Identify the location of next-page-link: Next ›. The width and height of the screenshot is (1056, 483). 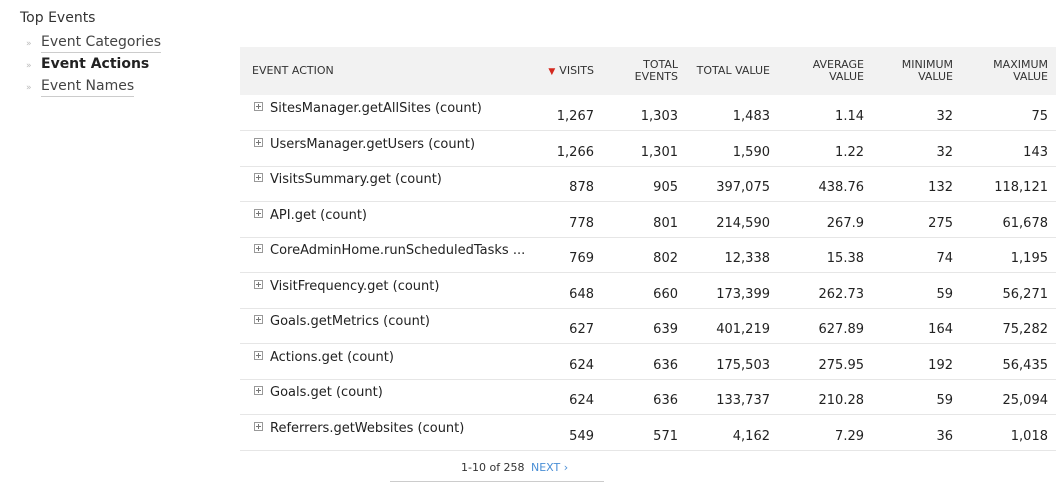
(549, 467).